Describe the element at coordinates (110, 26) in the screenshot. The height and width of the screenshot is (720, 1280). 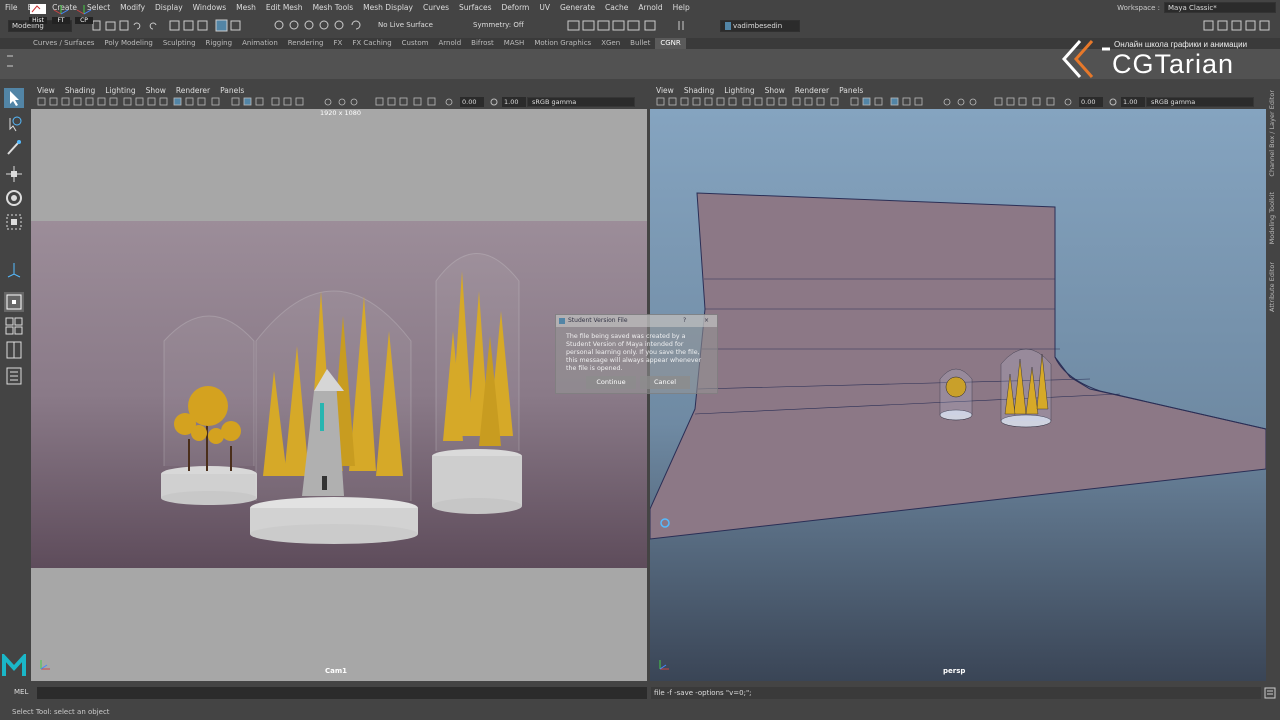
I see `open-scene-icon` at that location.